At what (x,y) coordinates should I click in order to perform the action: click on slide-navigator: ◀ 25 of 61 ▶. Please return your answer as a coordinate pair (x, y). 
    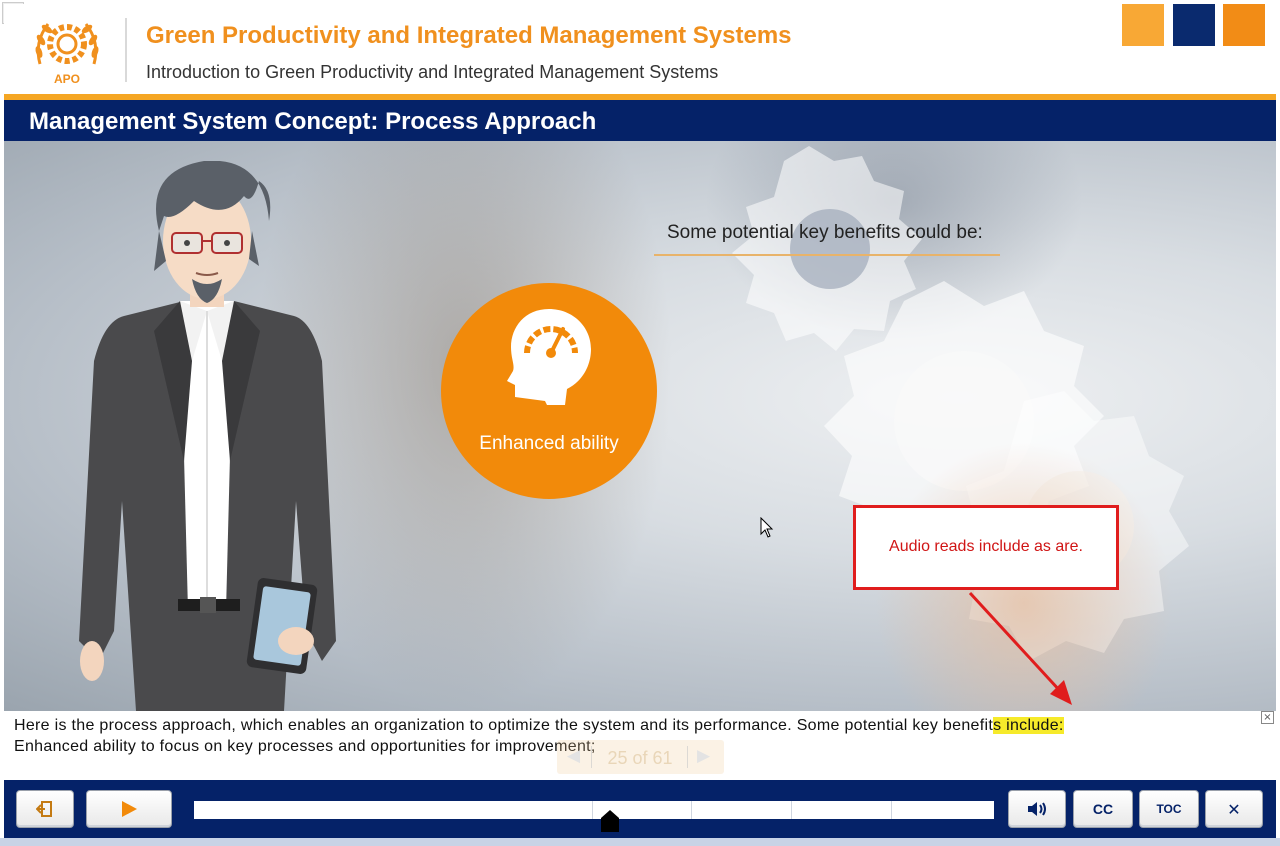
    Looking at the image, I should click on (640, 757).